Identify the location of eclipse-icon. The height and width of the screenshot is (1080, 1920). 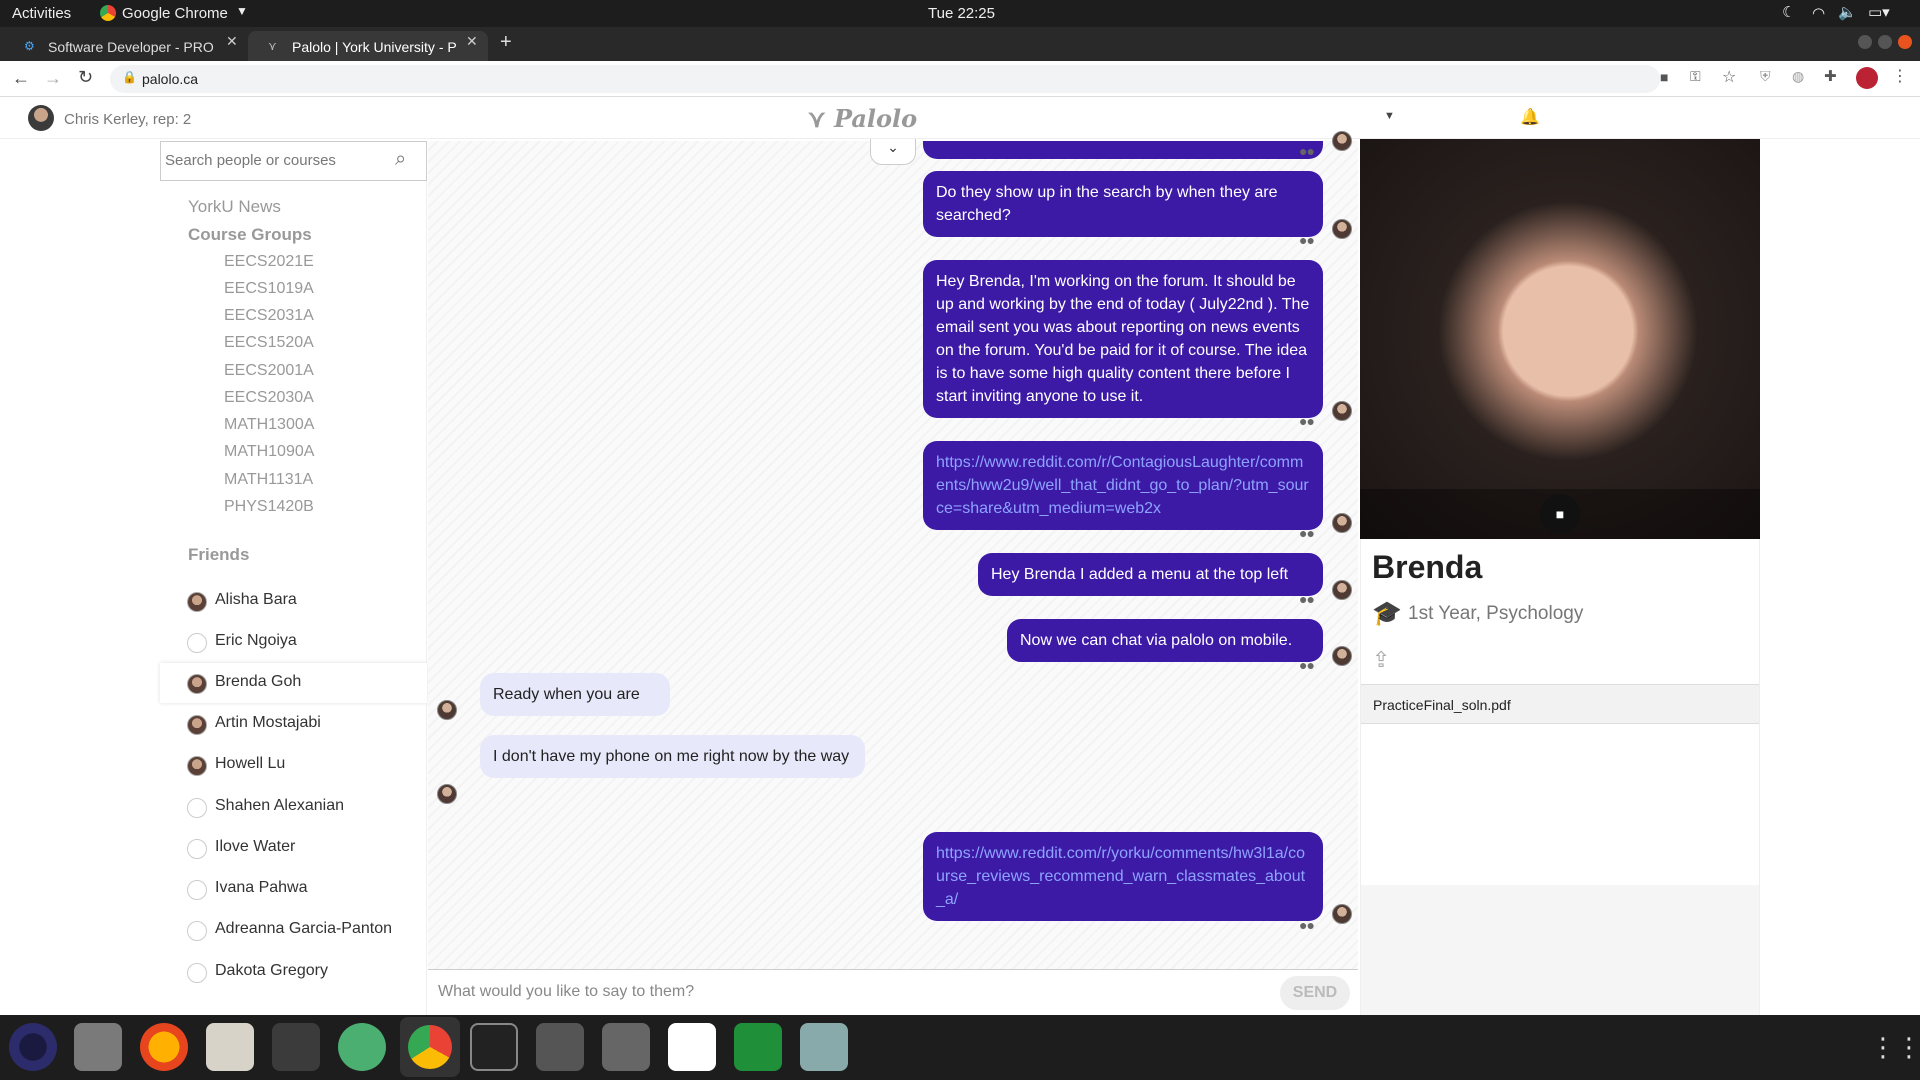
(33, 1047).